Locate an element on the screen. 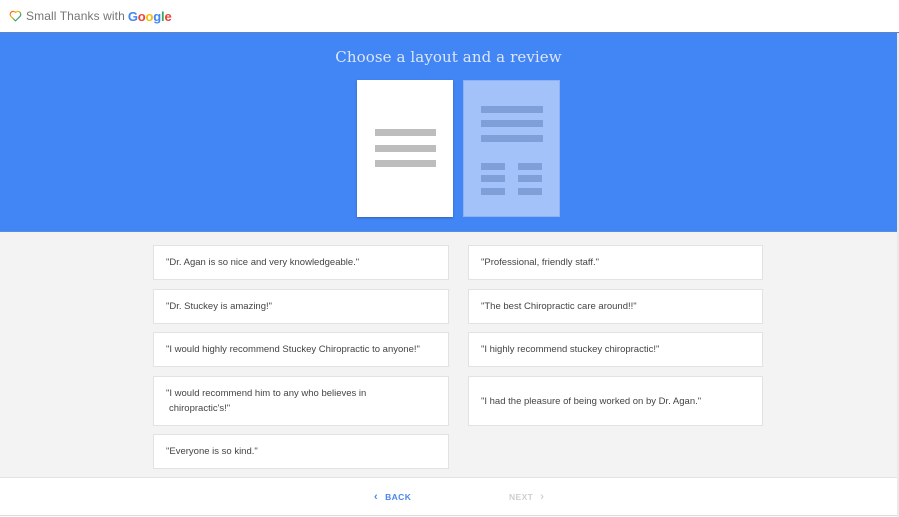  app-name: Small Thanks with is located at coordinates (75, 16).